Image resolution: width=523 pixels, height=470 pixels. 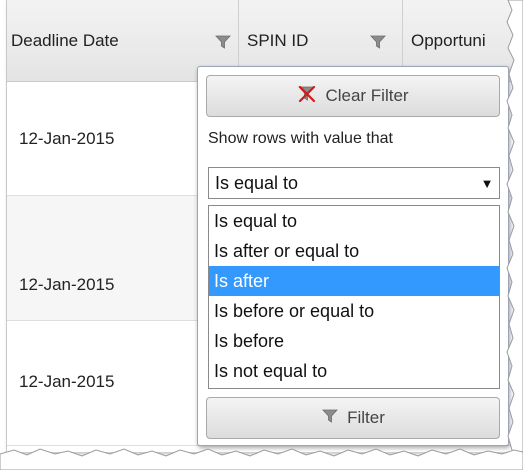 I want to click on clear-filter-label: Clear Filter, so click(x=367, y=95).